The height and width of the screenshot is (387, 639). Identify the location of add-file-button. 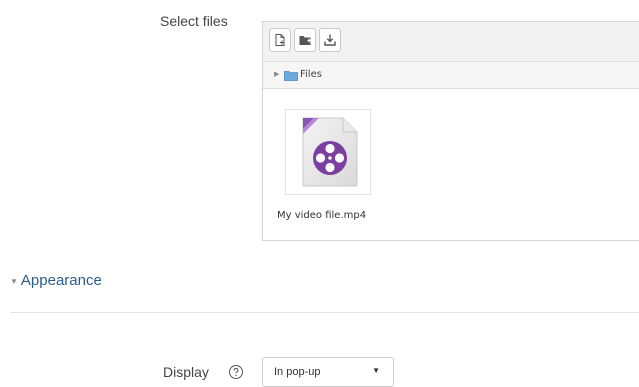
(280, 40).